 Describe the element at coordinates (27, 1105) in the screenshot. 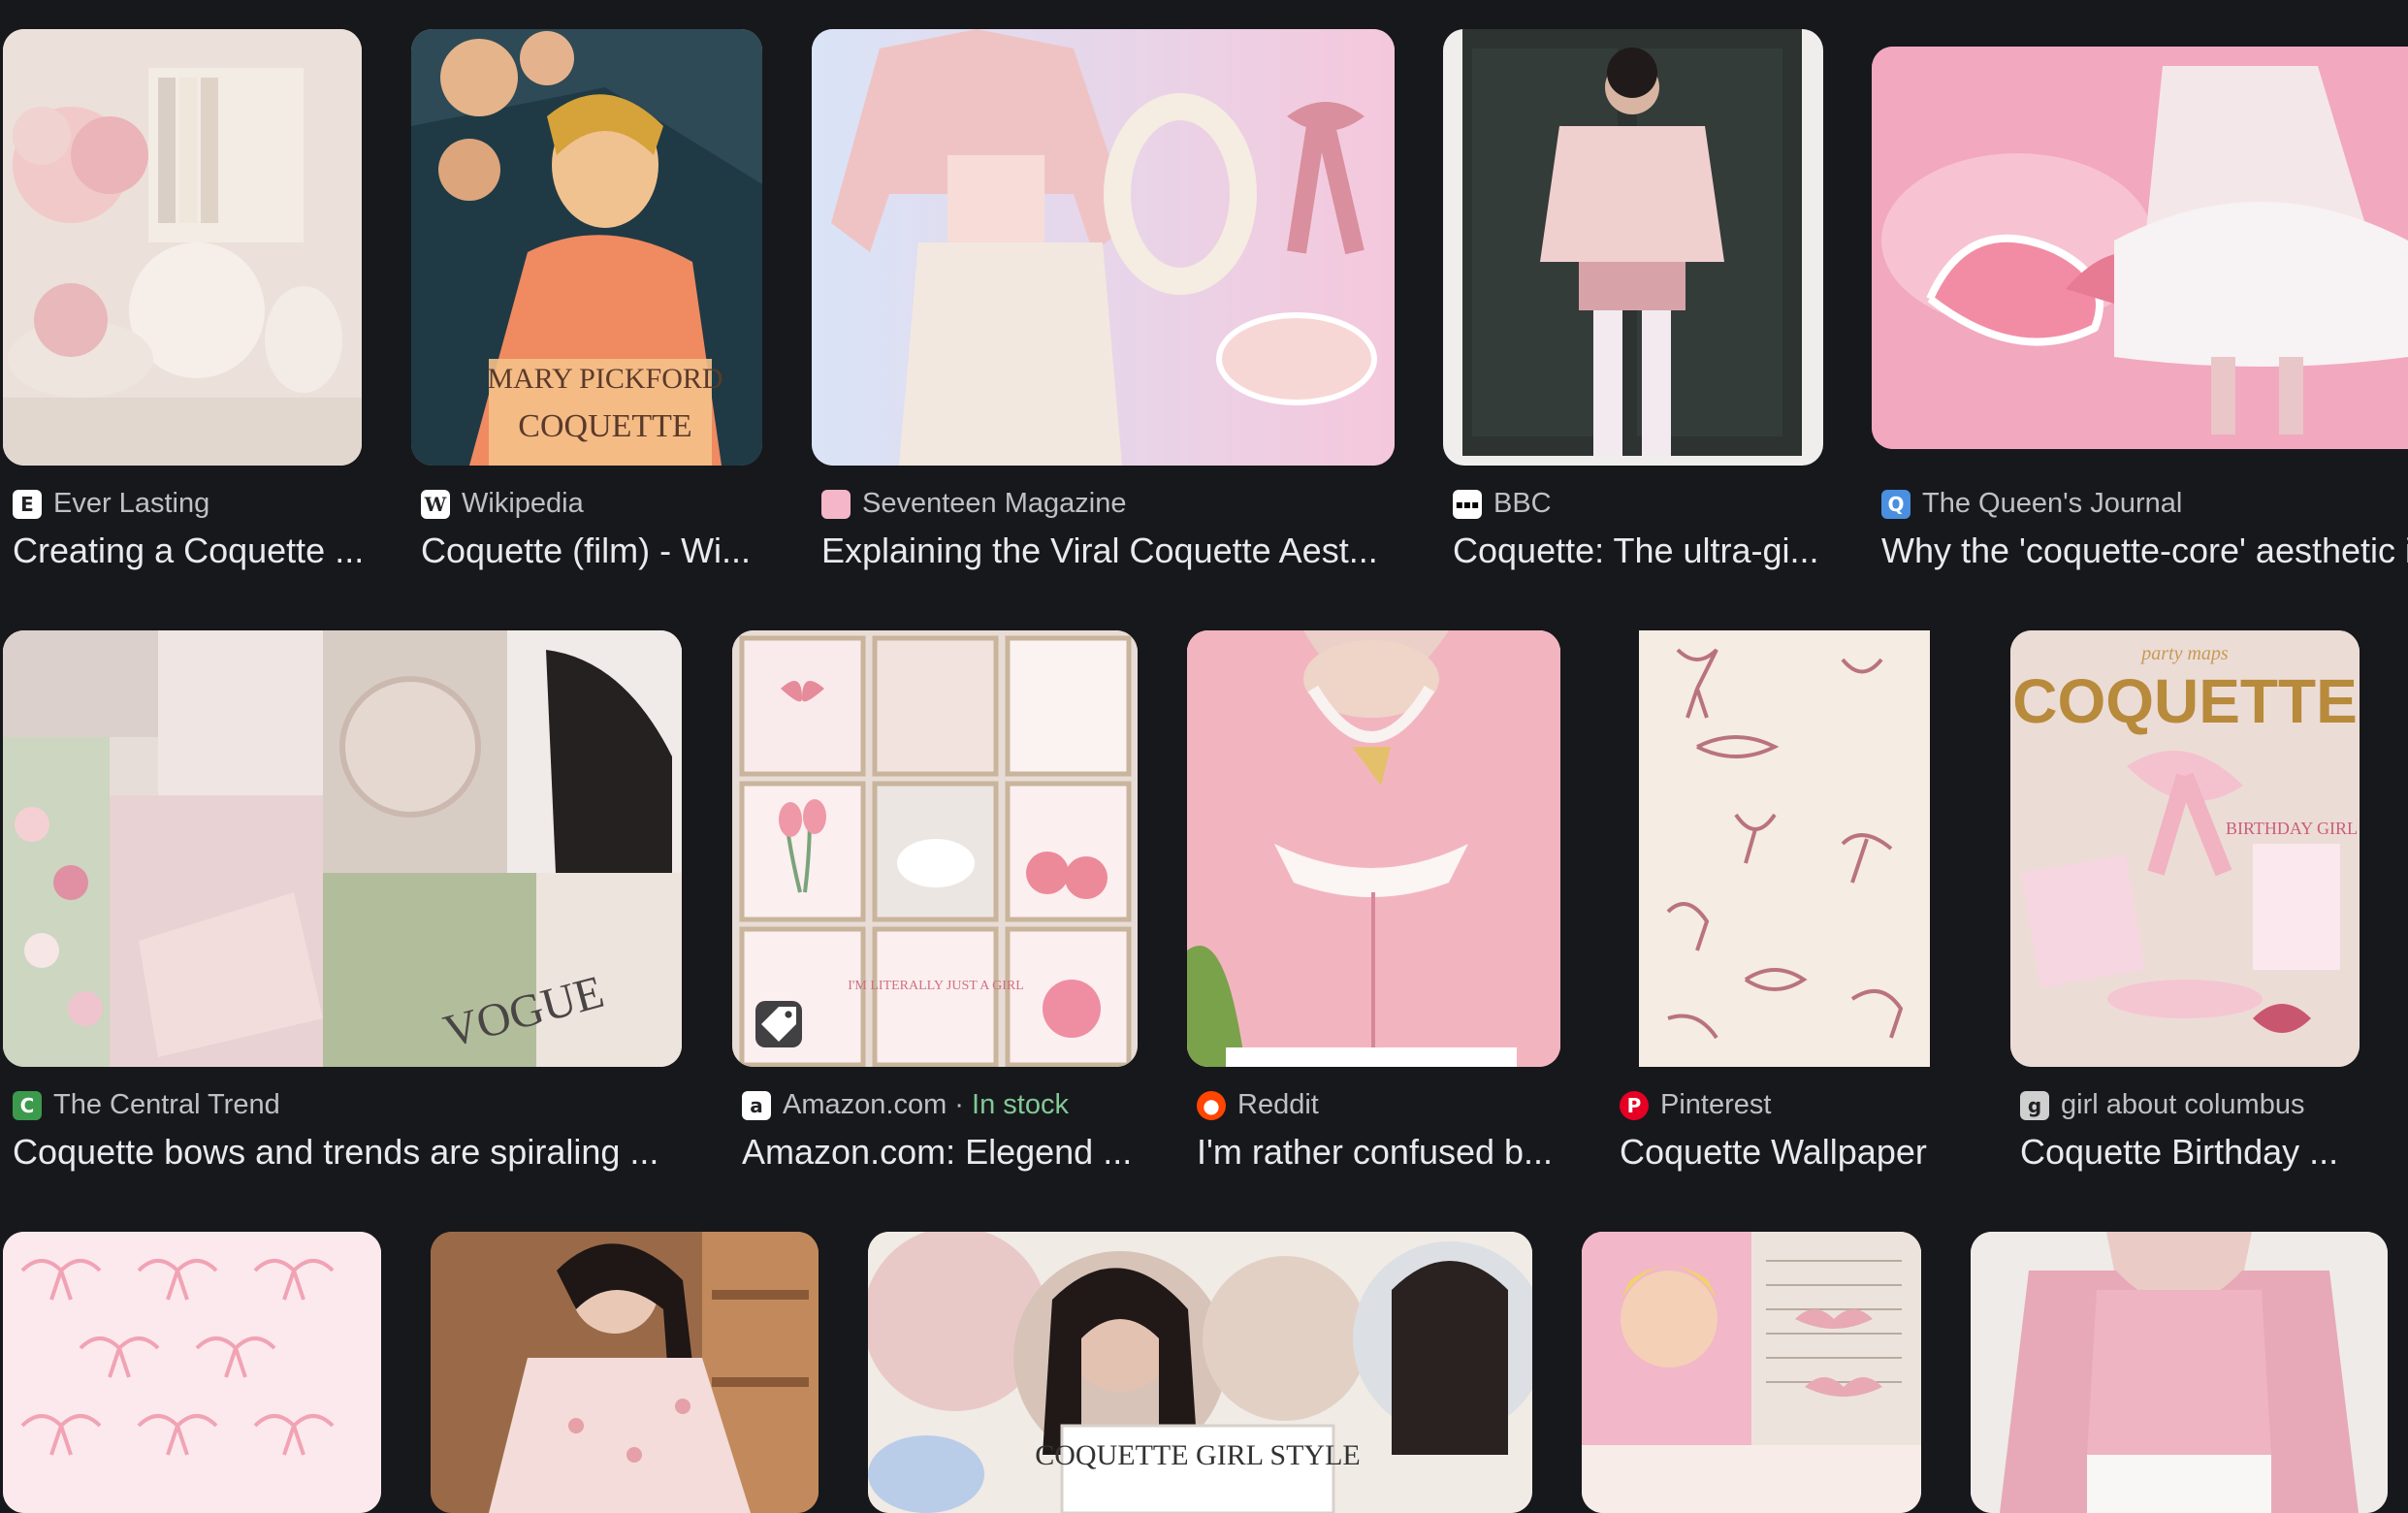

I see `favicon-icon: C` at that location.